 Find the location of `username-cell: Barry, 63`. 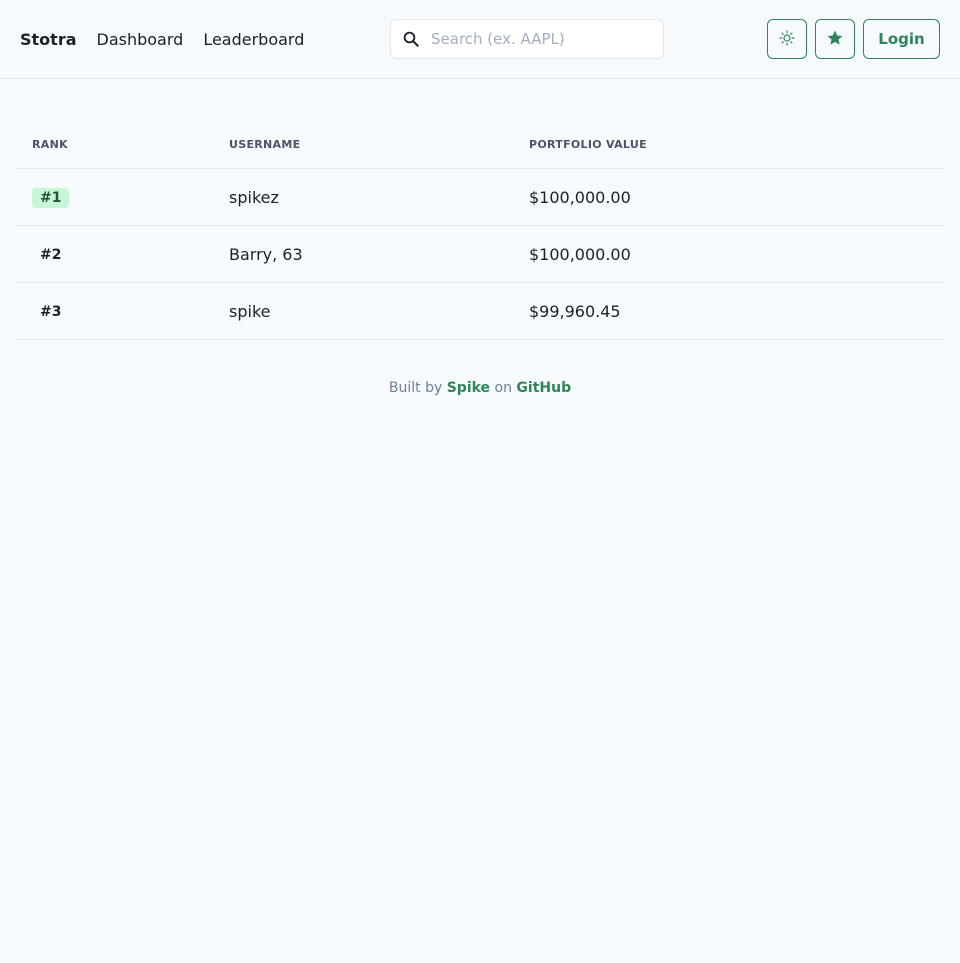

username-cell: Barry, 63 is located at coordinates (266, 254).